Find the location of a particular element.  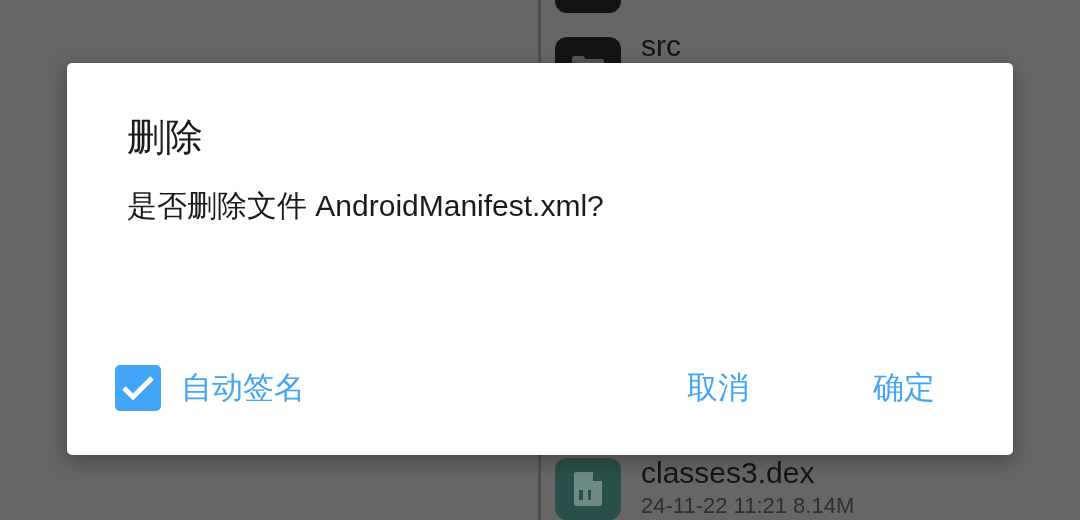

check-icon is located at coordinates (138, 387).